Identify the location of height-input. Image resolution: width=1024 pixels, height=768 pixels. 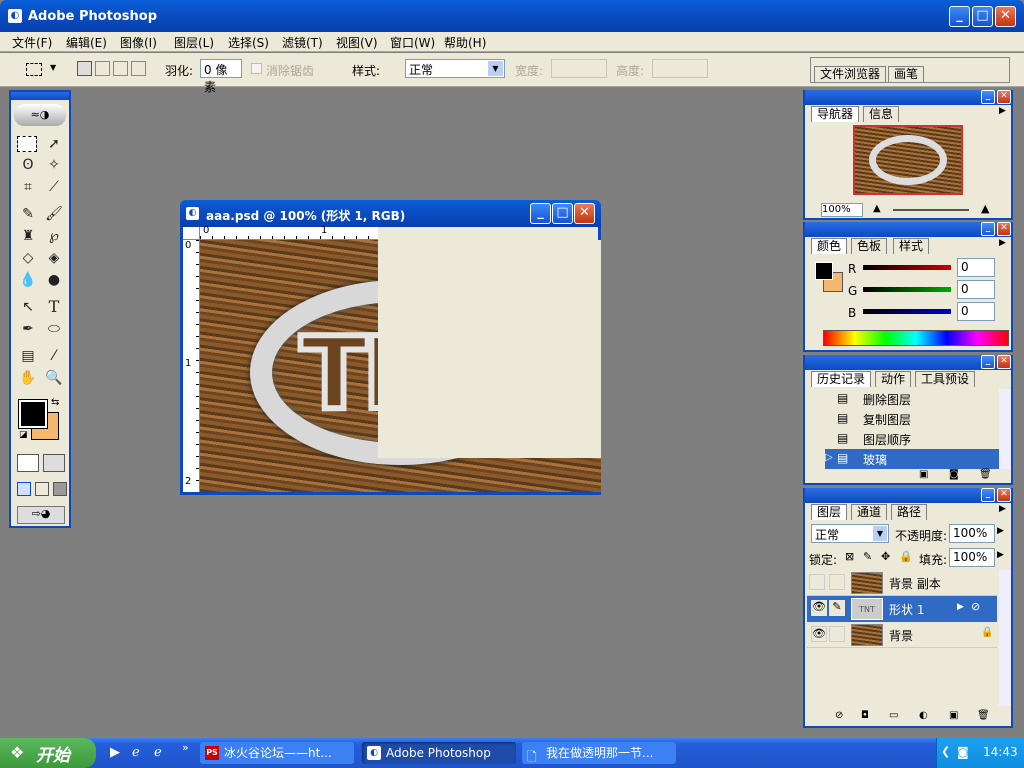
(680, 68).